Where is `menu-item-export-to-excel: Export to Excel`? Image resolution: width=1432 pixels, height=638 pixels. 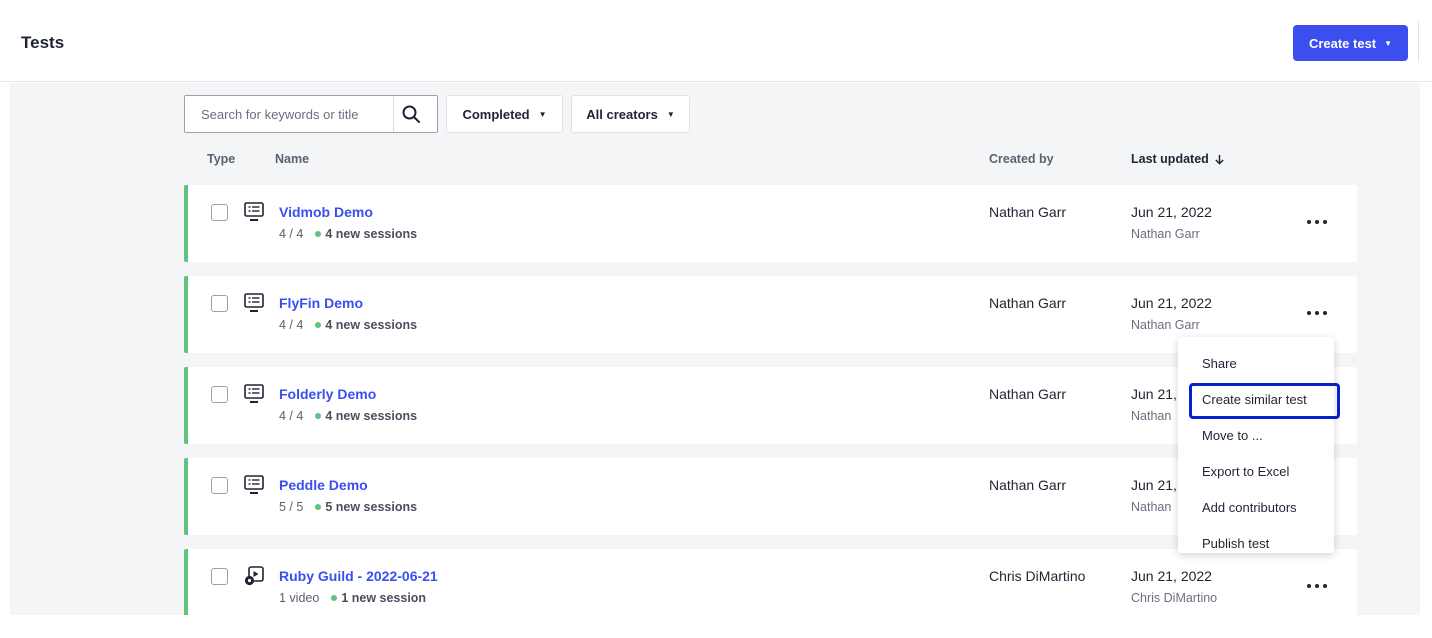
menu-item-export-to-excel: Export to Excel is located at coordinates (1256, 471).